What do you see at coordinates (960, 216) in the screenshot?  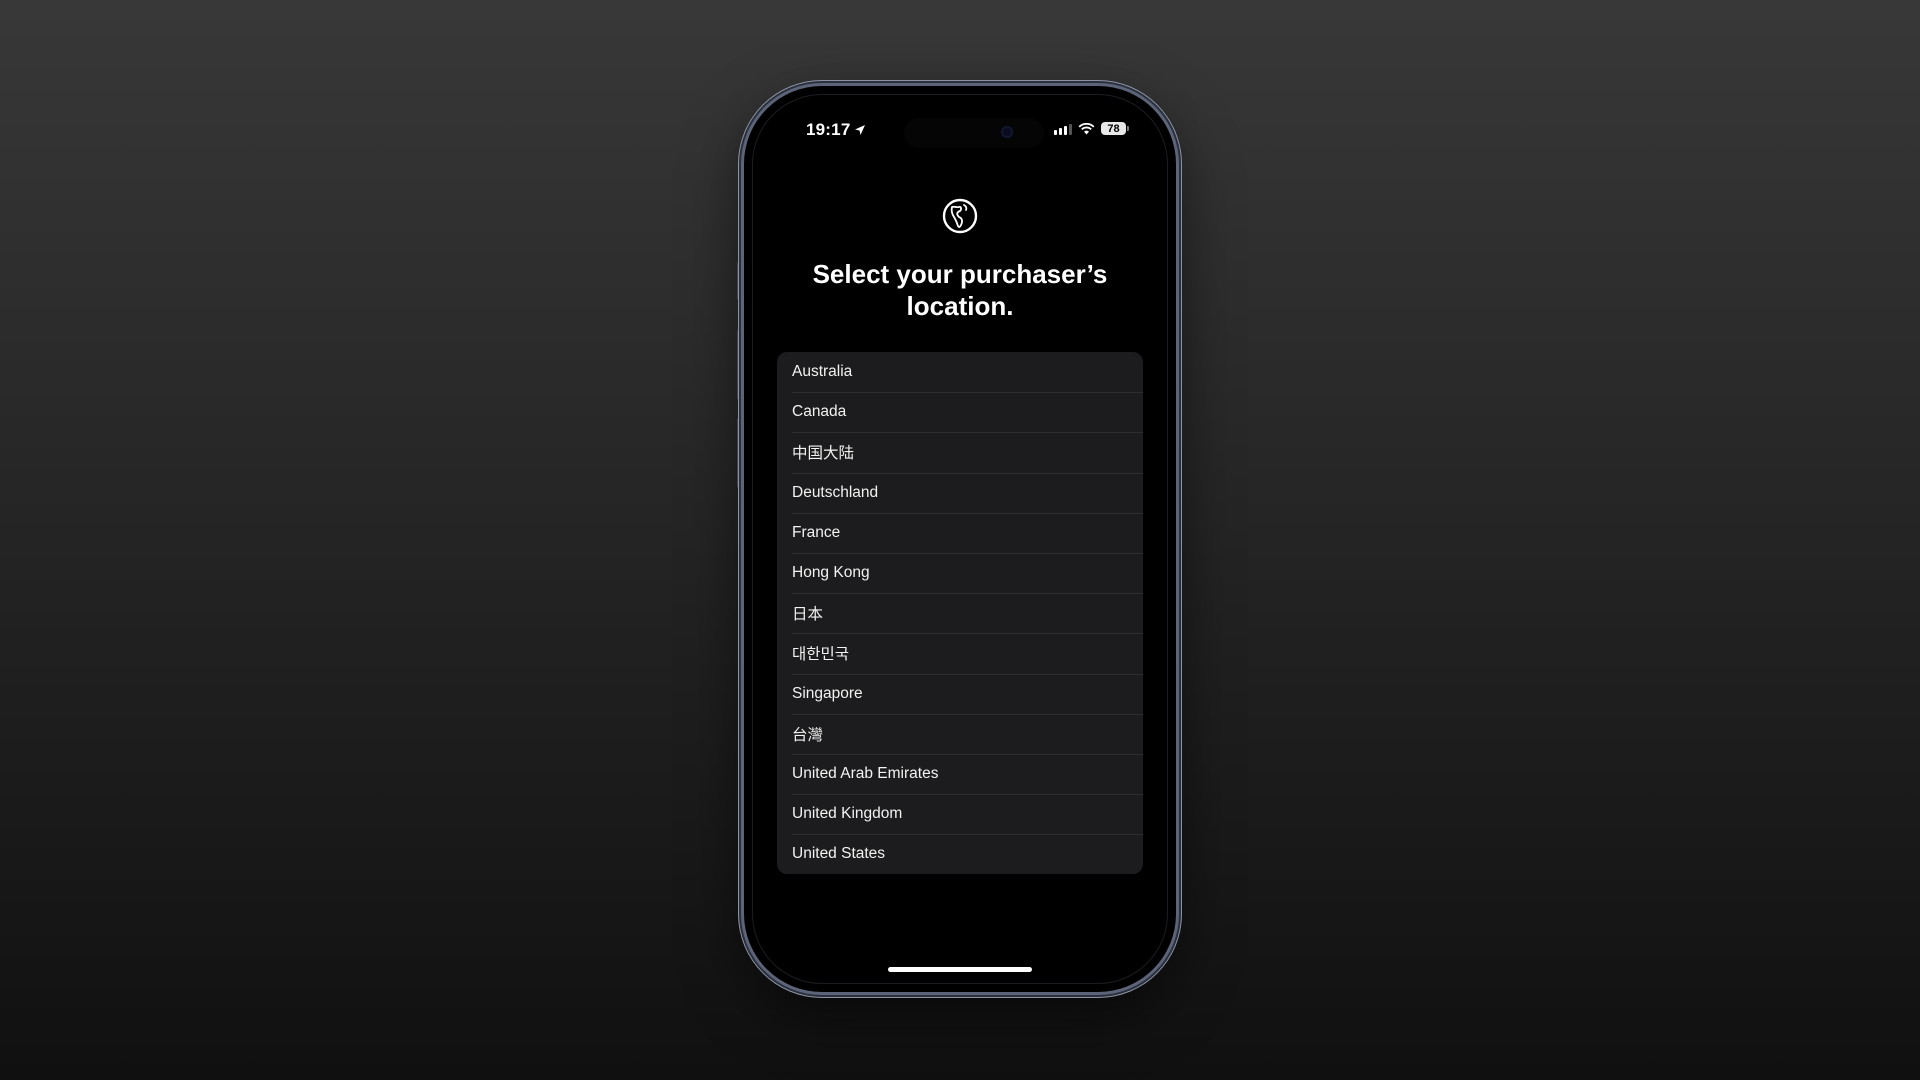 I see `globe-americas-icon` at bounding box center [960, 216].